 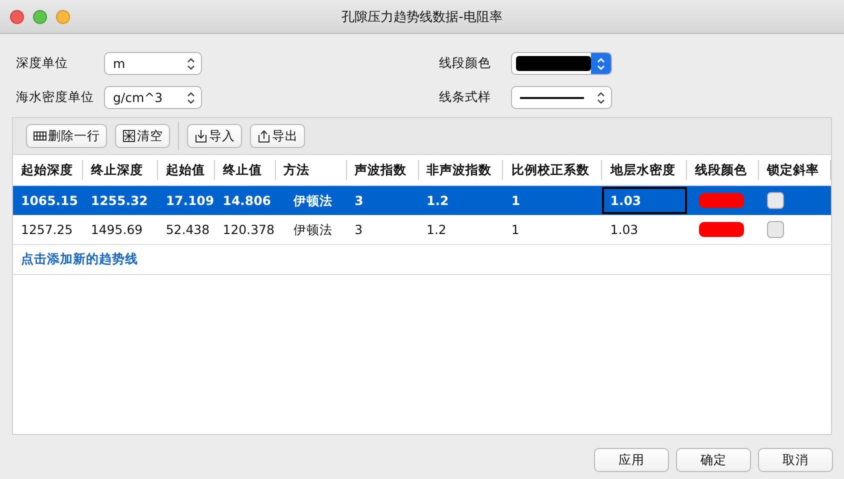 What do you see at coordinates (63, 17) in the screenshot?
I see `minimize-icon` at bounding box center [63, 17].